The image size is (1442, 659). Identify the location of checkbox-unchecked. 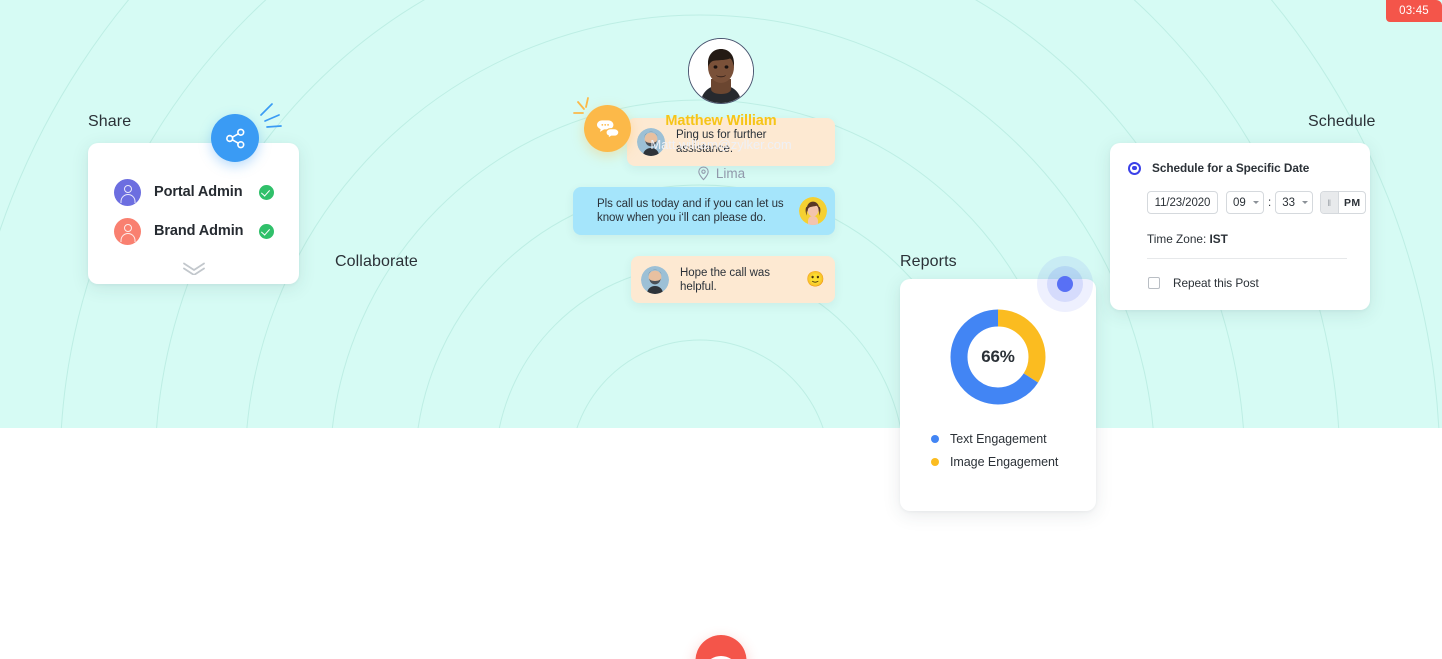
(1154, 283).